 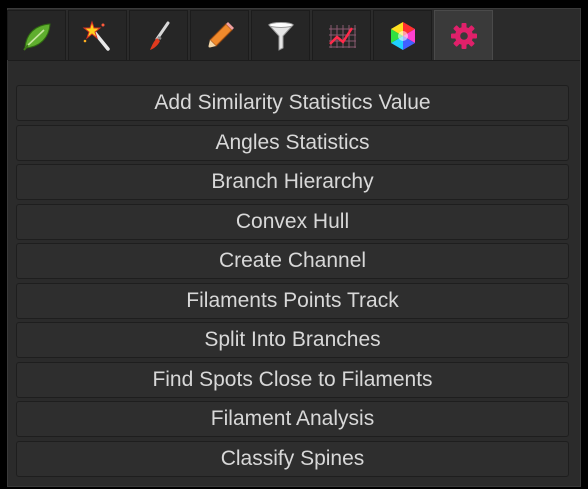 I want to click on filter-funnel-icon, so click(x=280, y=36).